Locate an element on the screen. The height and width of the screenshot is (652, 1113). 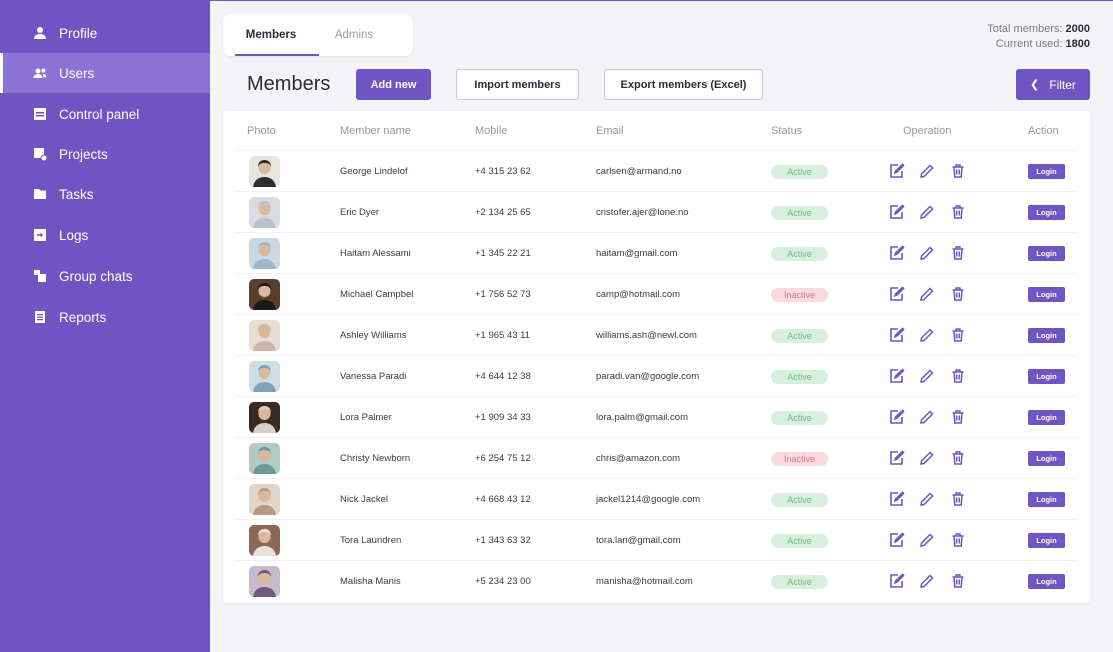
filter-button-label: Filter is located at coordinates (1062, 84).